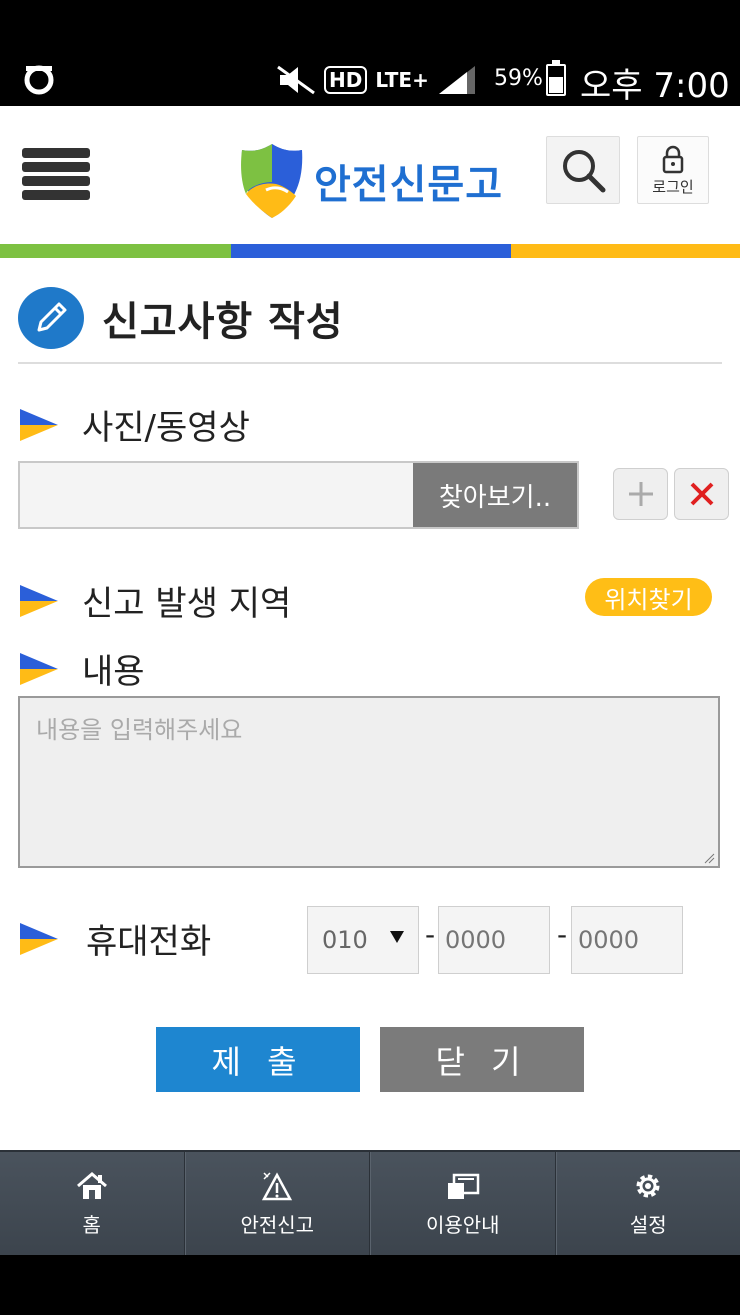 This screenshot has height=1315, width=740. Describe the element at coordinates (258, 1059) in the screenshot. I see `submit-button: 제 출` at that location.